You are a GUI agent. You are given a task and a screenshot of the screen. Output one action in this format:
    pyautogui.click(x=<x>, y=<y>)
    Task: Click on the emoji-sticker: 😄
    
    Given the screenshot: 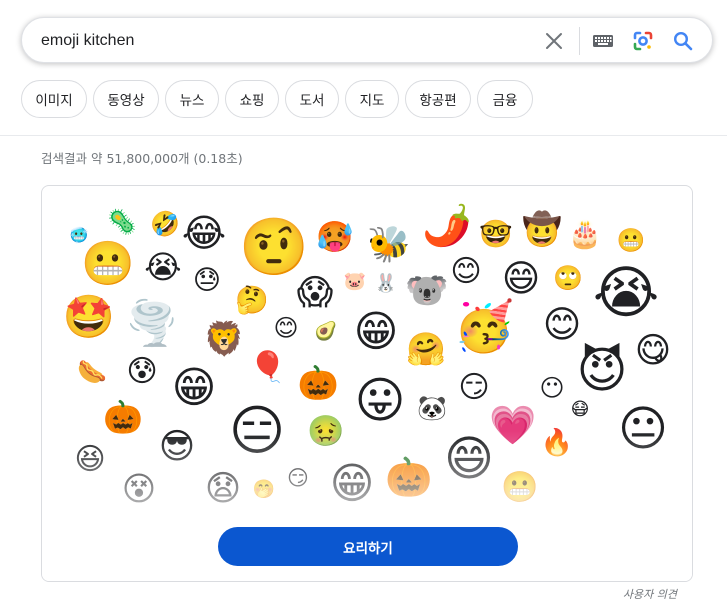 What is the action you would take?
    pyautogui.click(x=469, y=459)
    